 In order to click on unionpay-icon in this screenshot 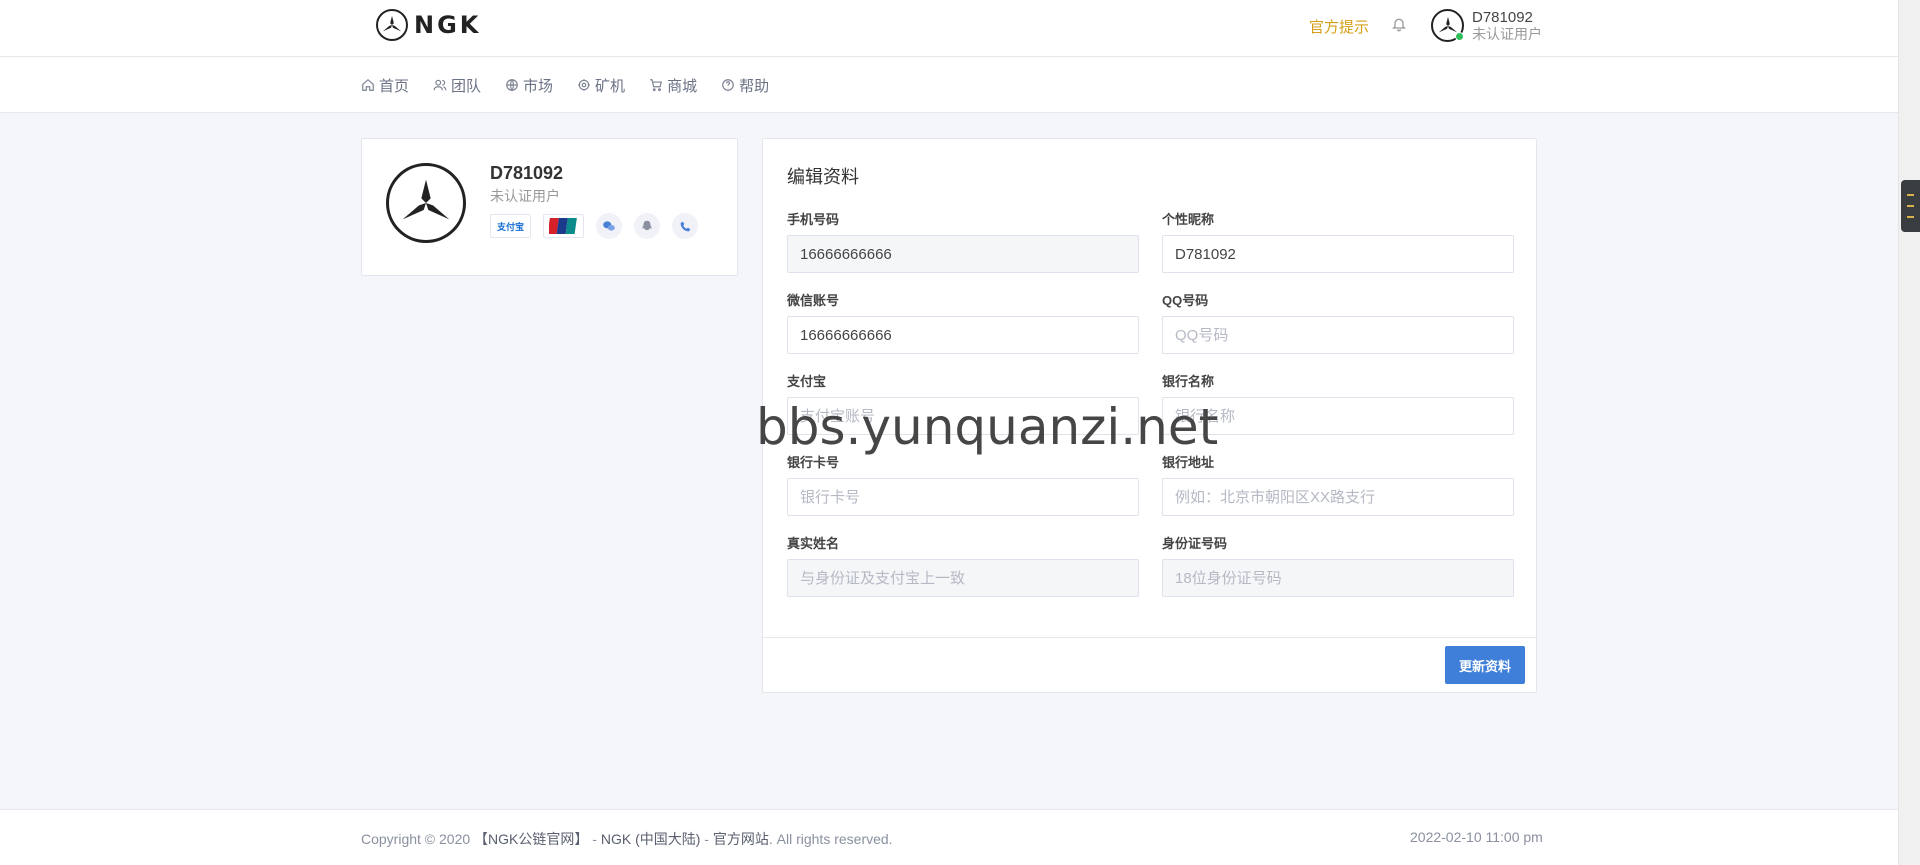, I will do `click(563, 226)`.